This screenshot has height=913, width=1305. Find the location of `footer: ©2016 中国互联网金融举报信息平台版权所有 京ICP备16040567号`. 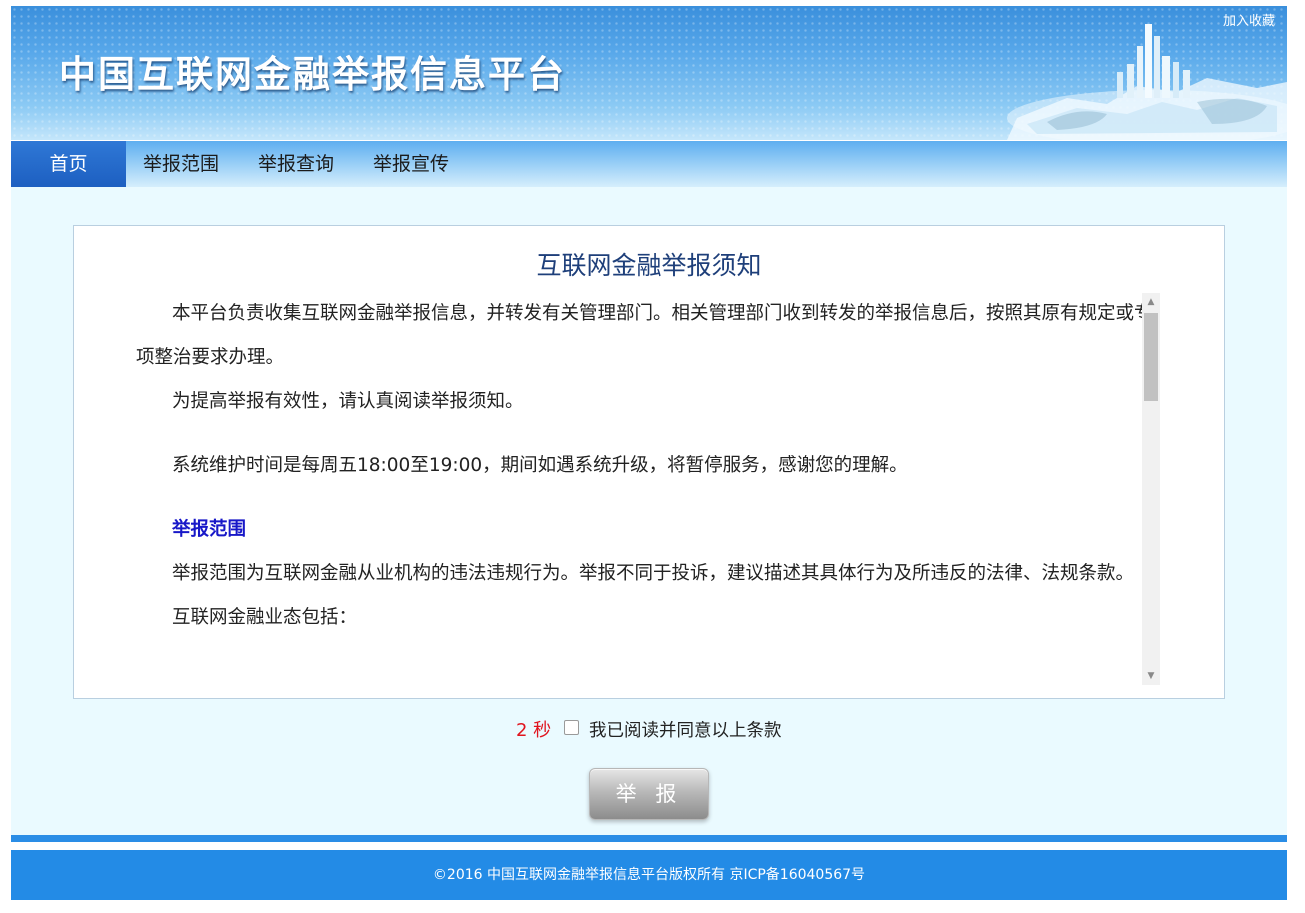

footer: ©2016 中国互联网金融举报信息平台版权所有 京ICP备16040567号 is located at coordinates (649, 875).